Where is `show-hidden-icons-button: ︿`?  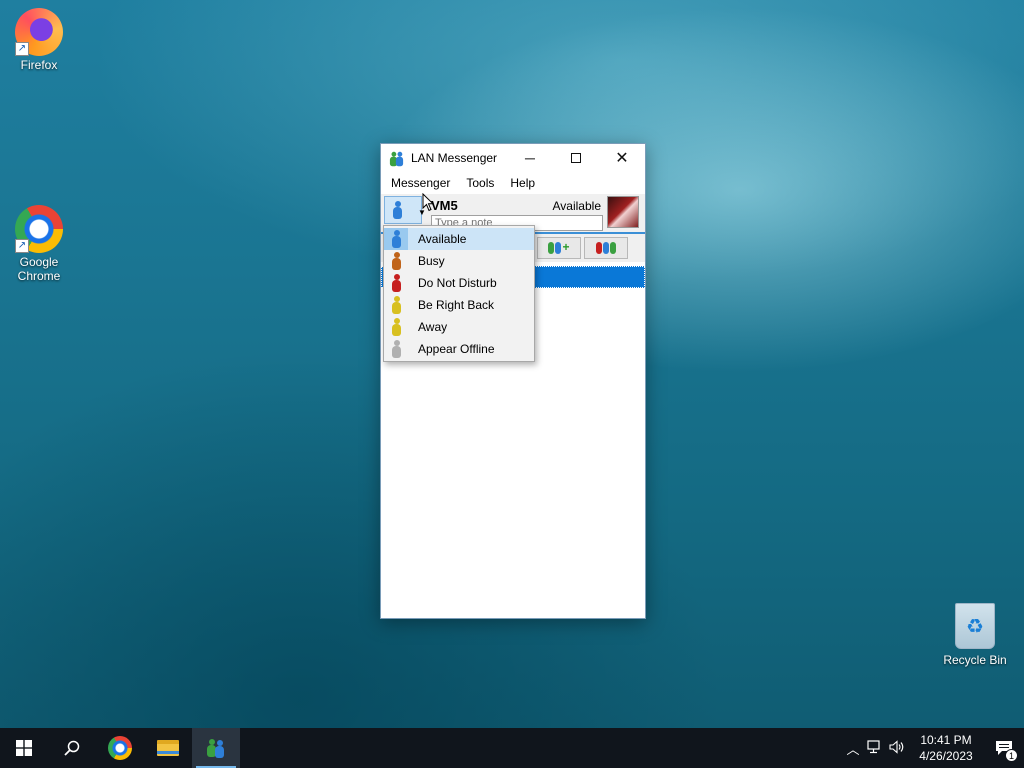
show-hidden-icons-button: ︿ is located at coordinates (853, 748).